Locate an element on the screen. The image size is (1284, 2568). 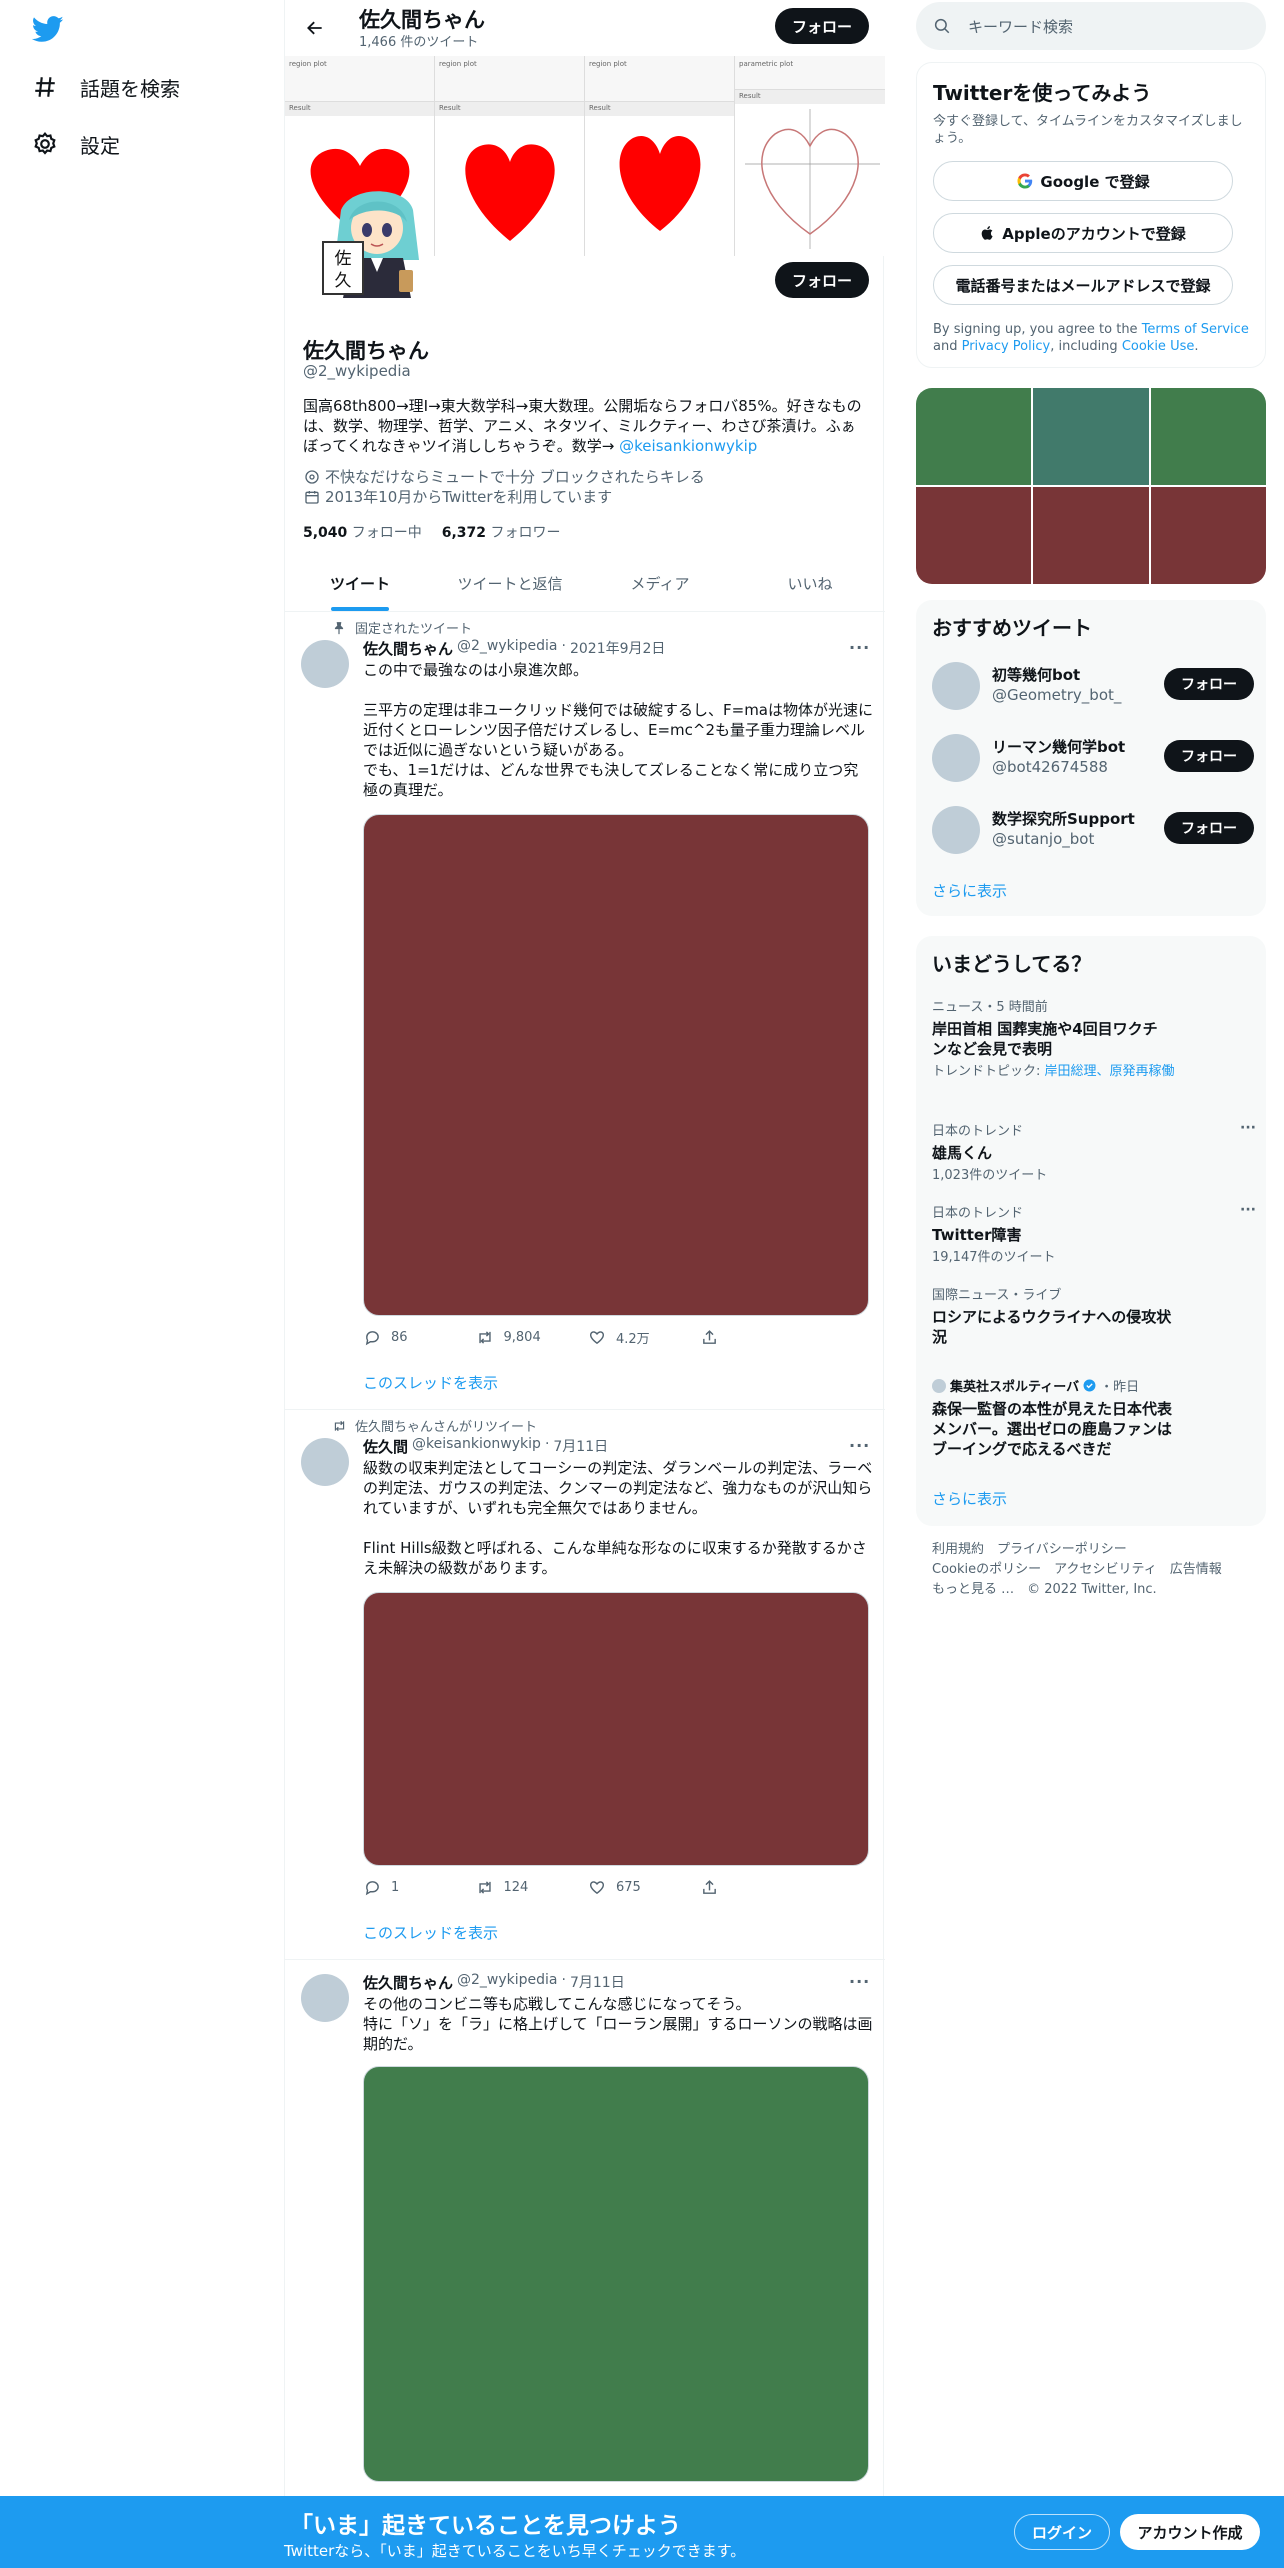
trend-item: 国際ニュース・ライブ ロシアによるウクライナへの侵攻状況 is located at coordinates (1092, 1315).